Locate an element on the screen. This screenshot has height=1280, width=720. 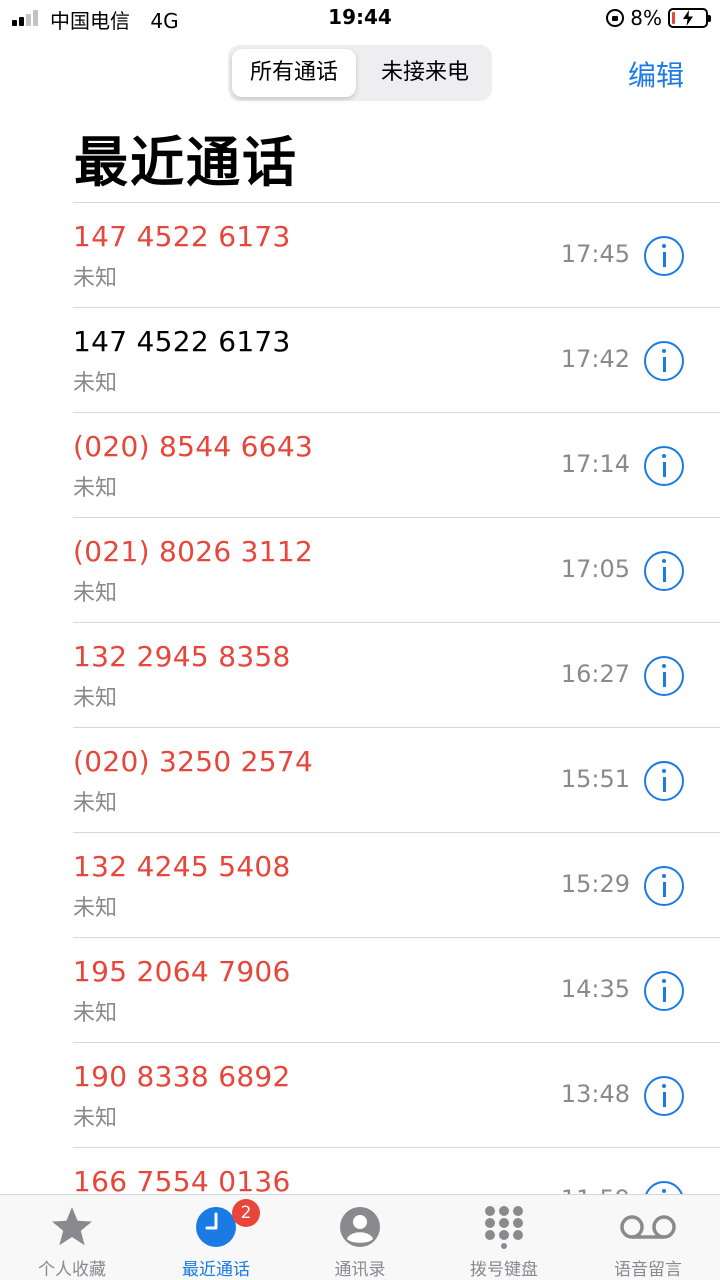
tab-recents: 2 最近通话 is located at coordinates (216, 1237).